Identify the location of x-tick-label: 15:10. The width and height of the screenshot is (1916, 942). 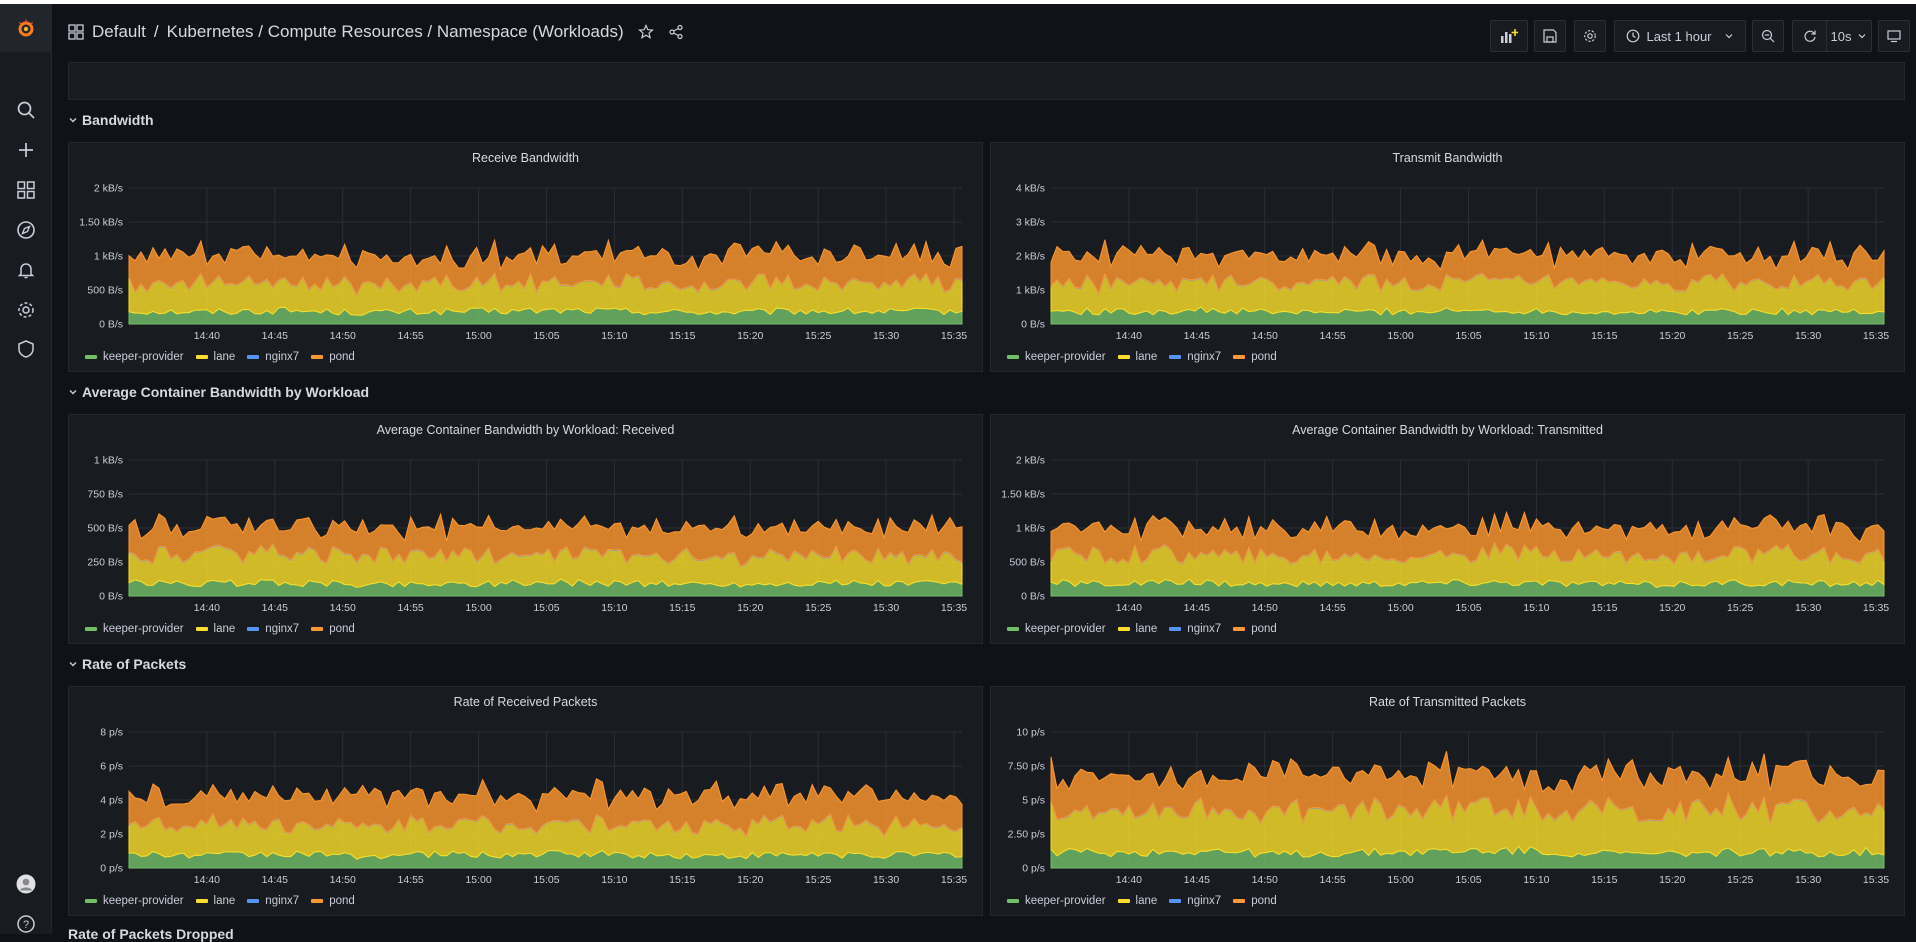
(1536, 880).